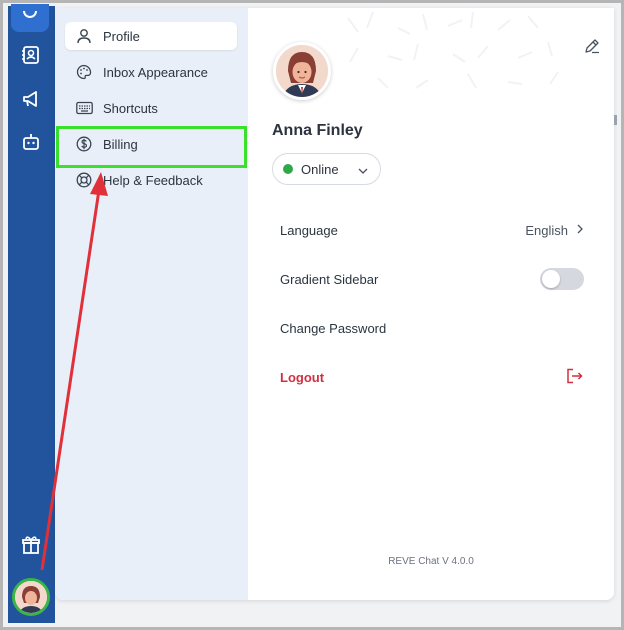 The height and width of the screenshot is (630, 624). I want to click on settings-nav-button, so click(30, 18).